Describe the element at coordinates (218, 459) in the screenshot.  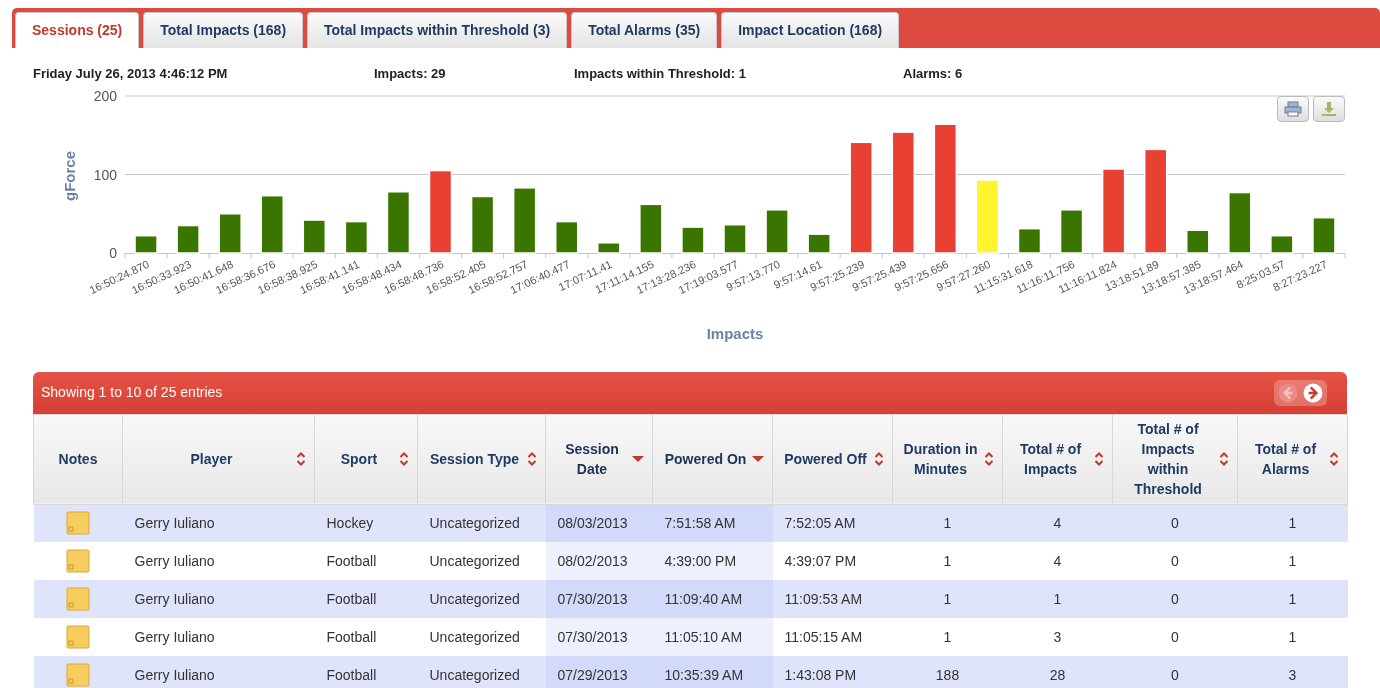
I see `column-header: Player` at that location.